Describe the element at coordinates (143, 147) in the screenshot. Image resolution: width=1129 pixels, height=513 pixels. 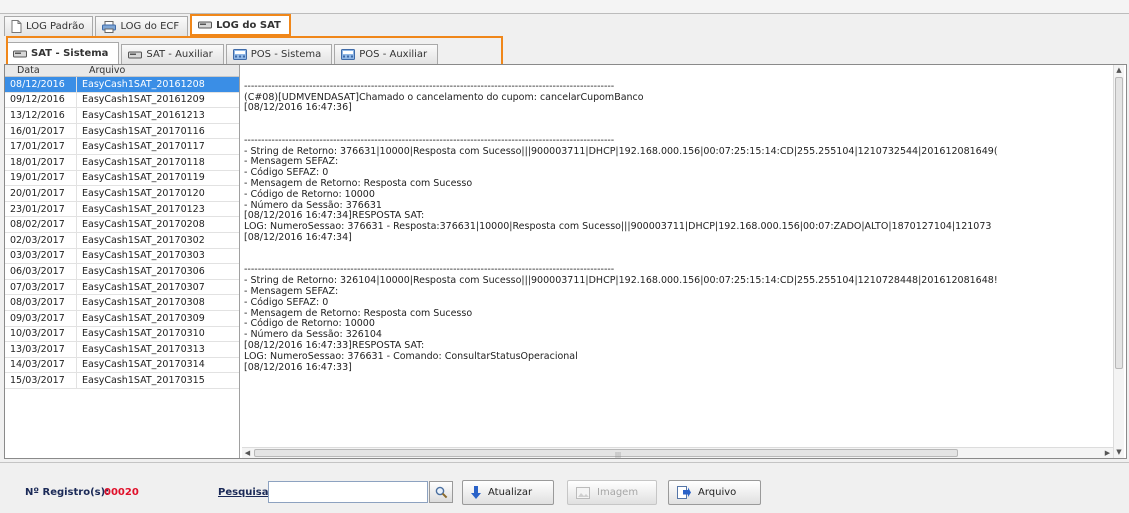
I see `cell-file: EasyCash1SAT_20170117` at that location.